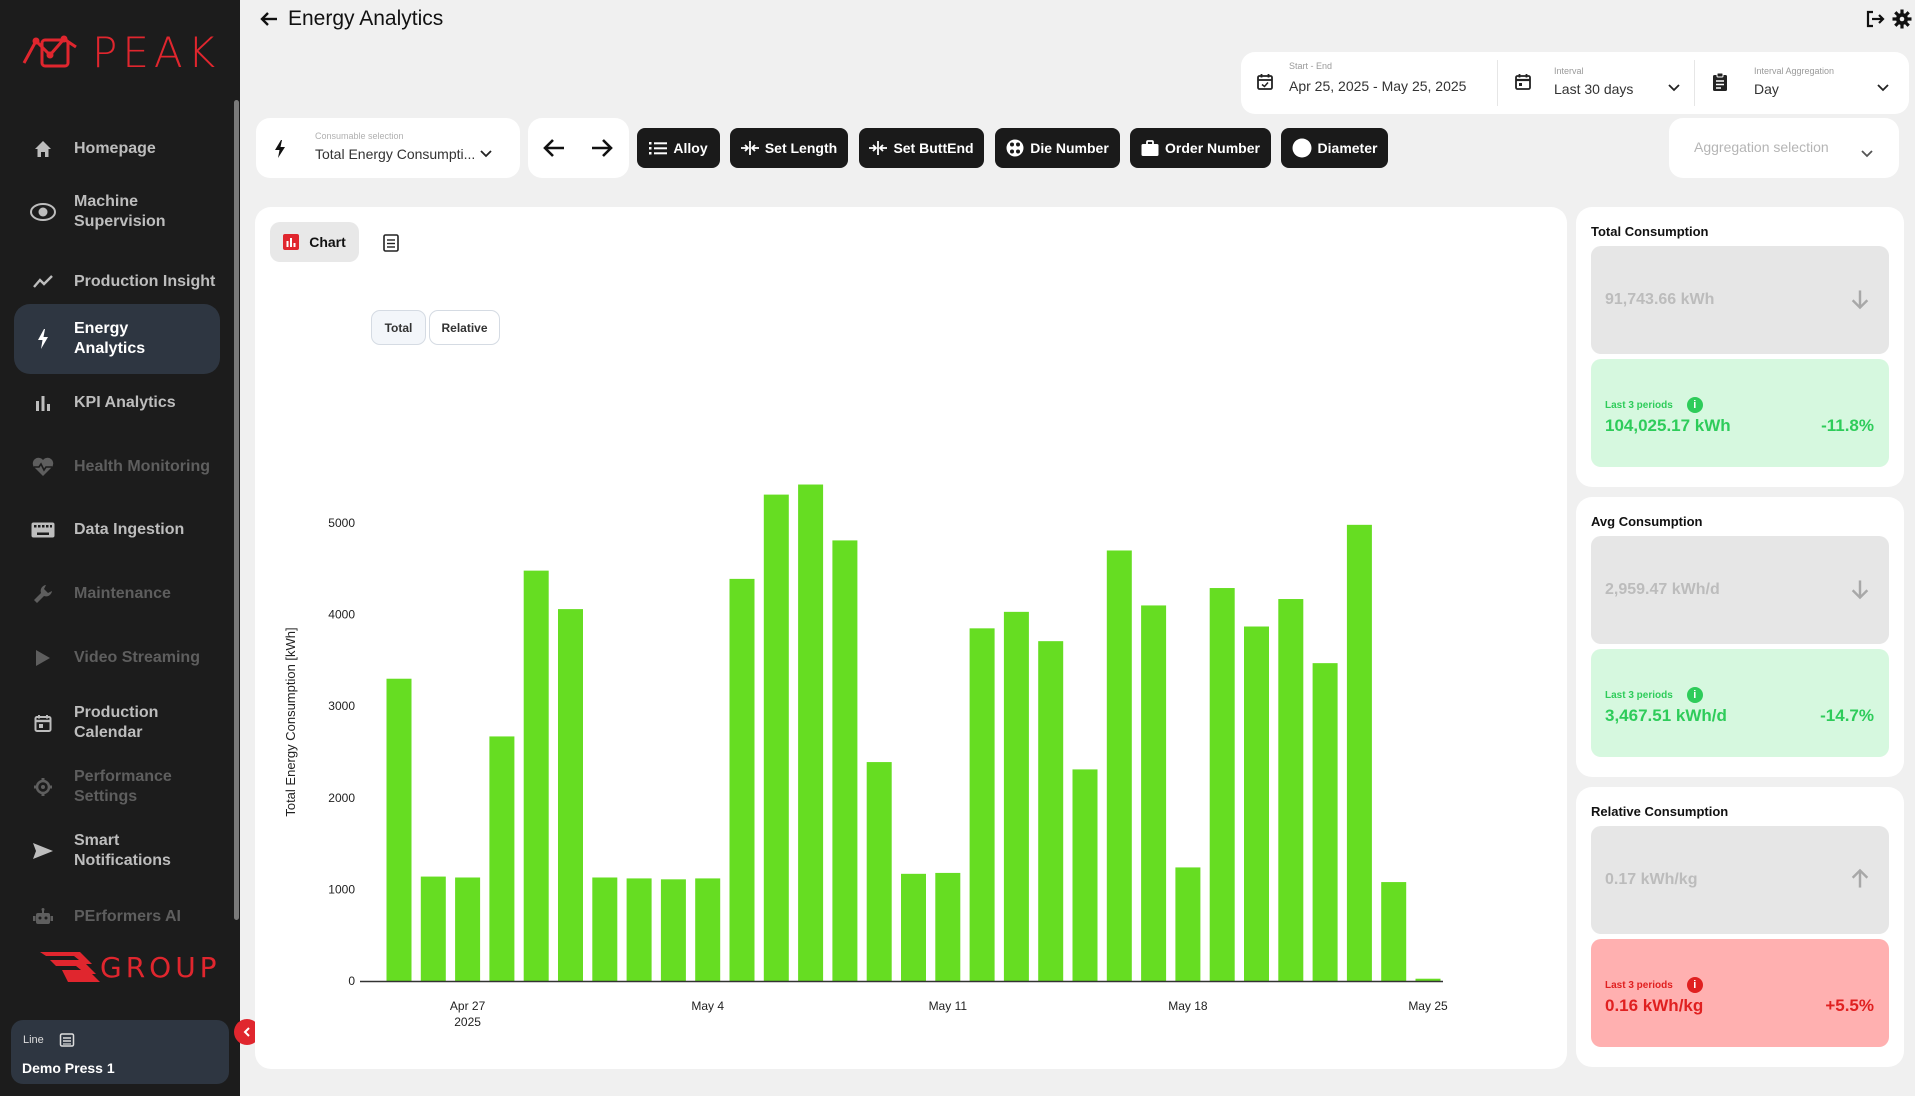  I want to click on bar-chart-icon, so click(43, 403).